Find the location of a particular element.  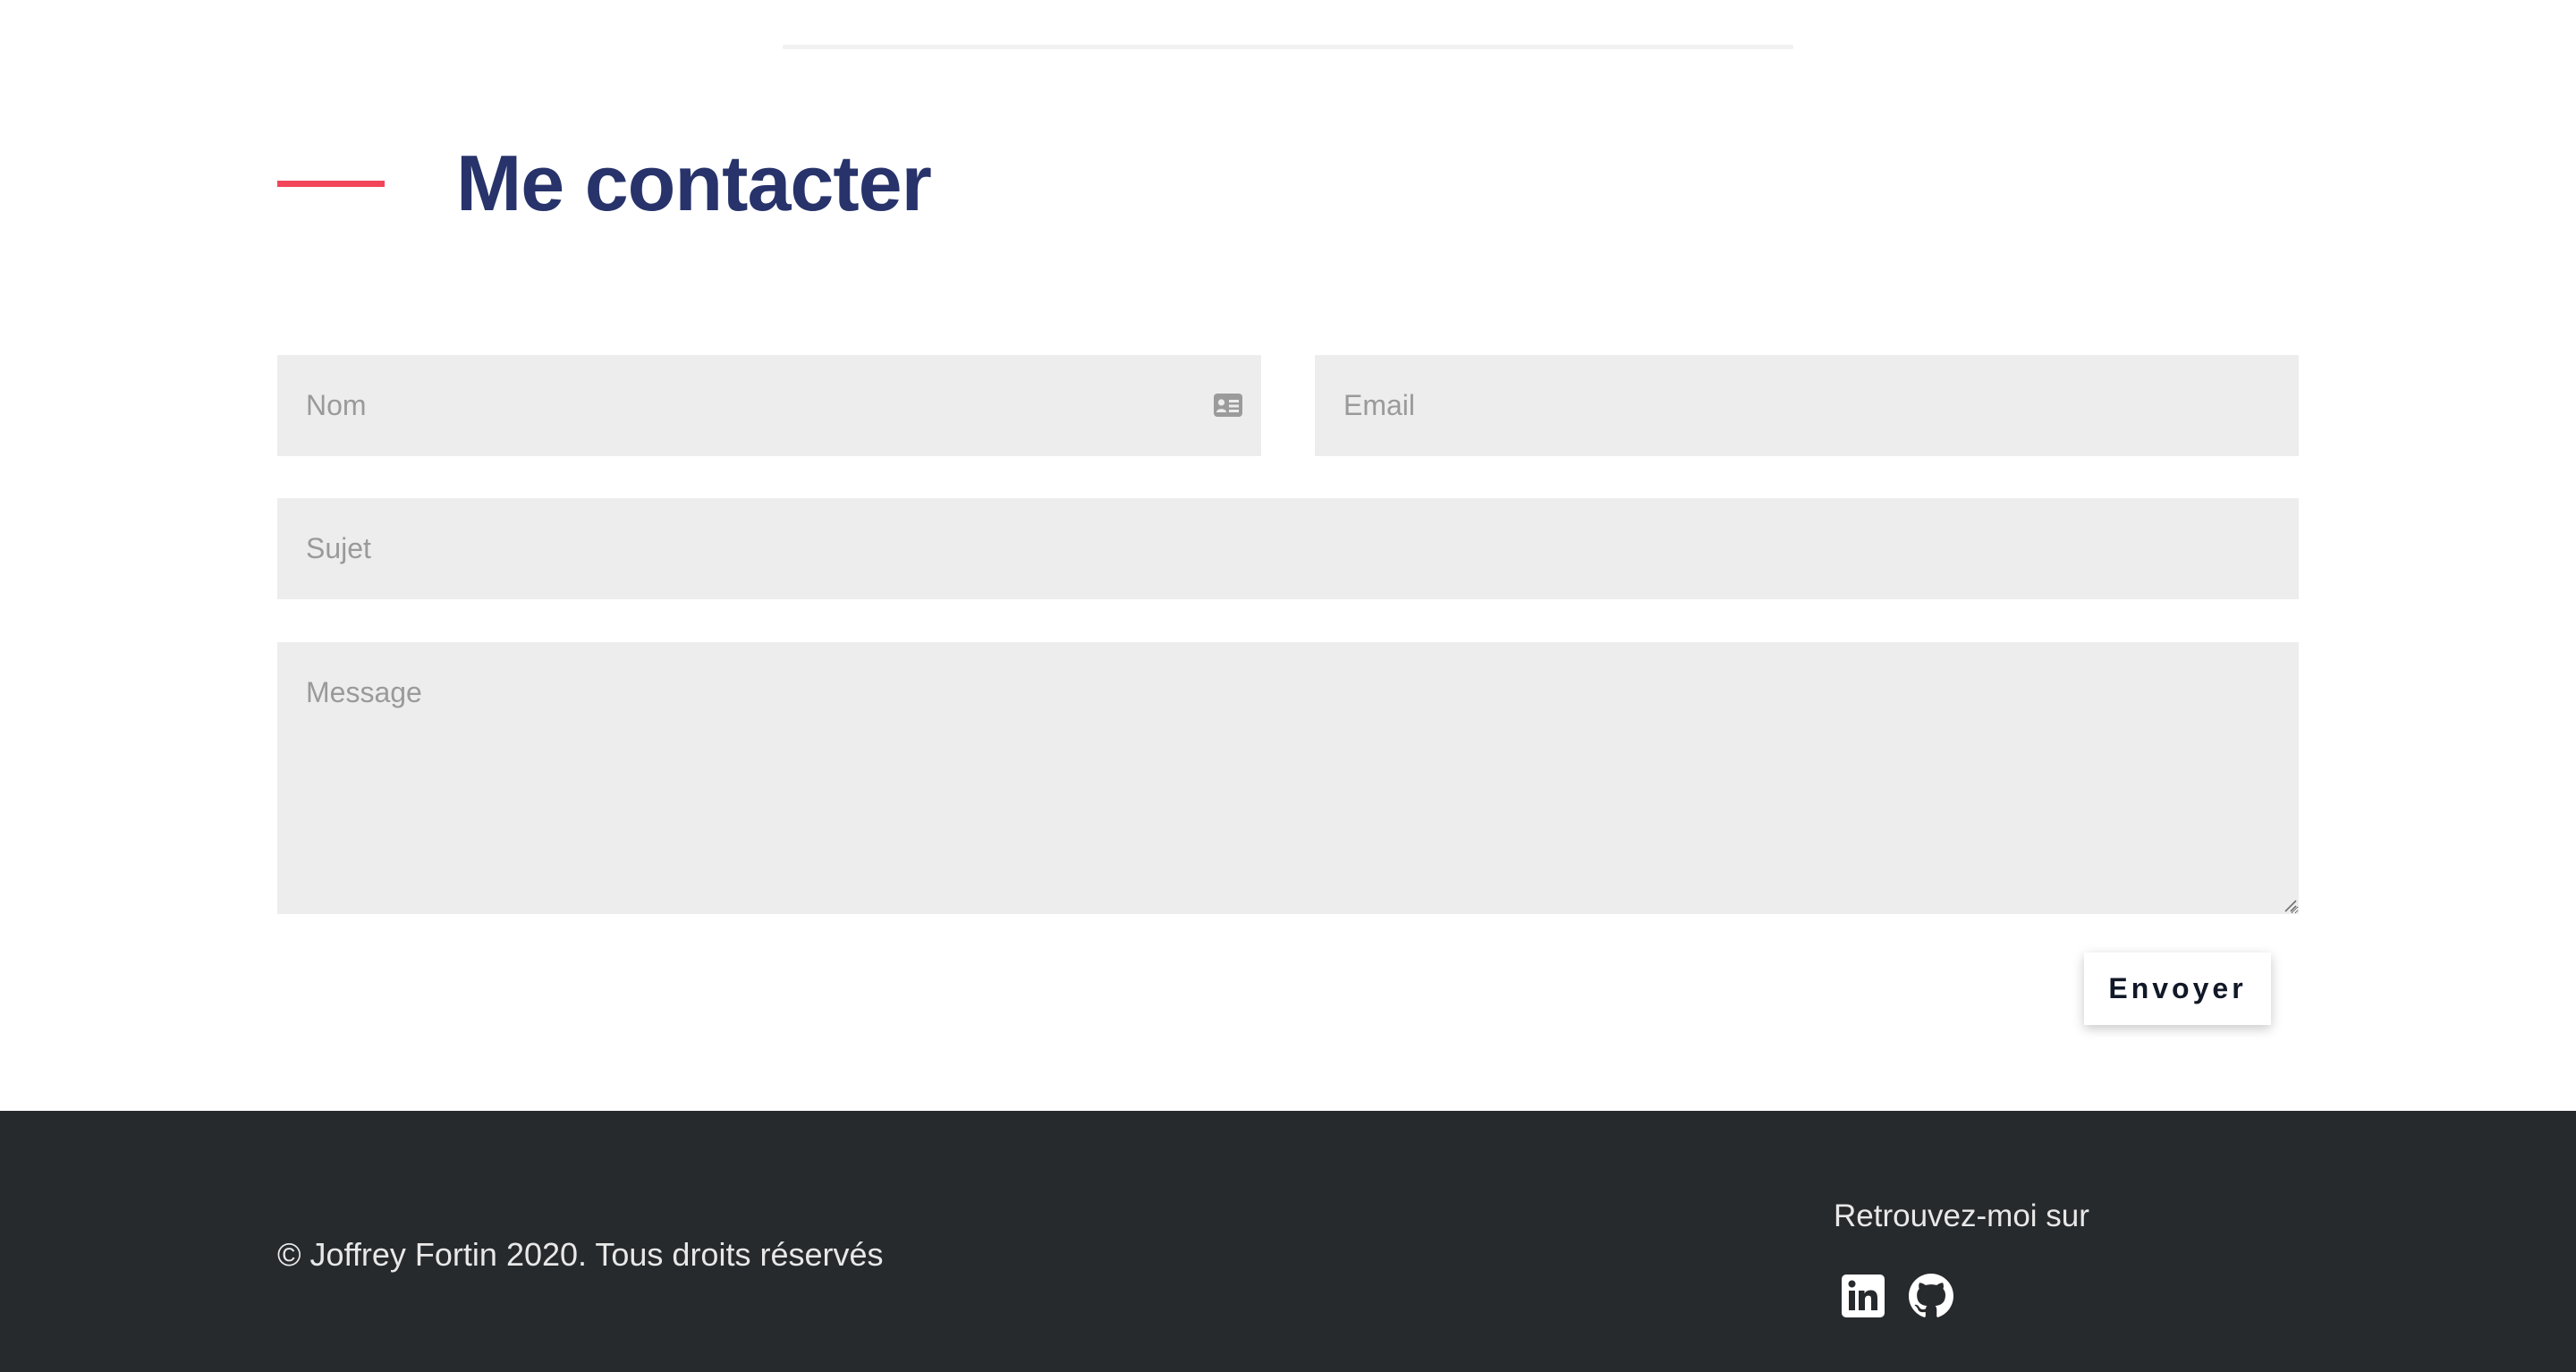

linkedin-link is located at coordinates (1863, 1296).